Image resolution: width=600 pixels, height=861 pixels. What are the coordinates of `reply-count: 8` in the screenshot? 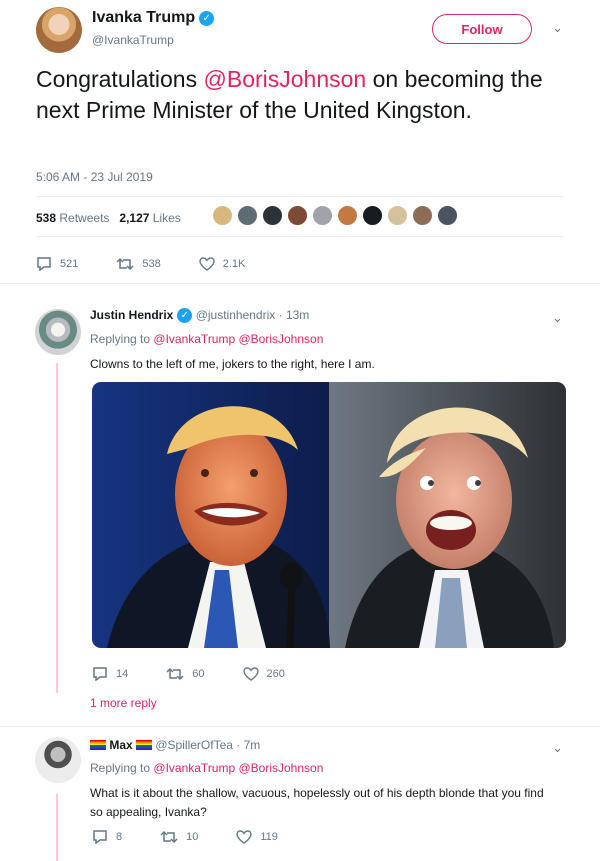 It's located at (119, 837).